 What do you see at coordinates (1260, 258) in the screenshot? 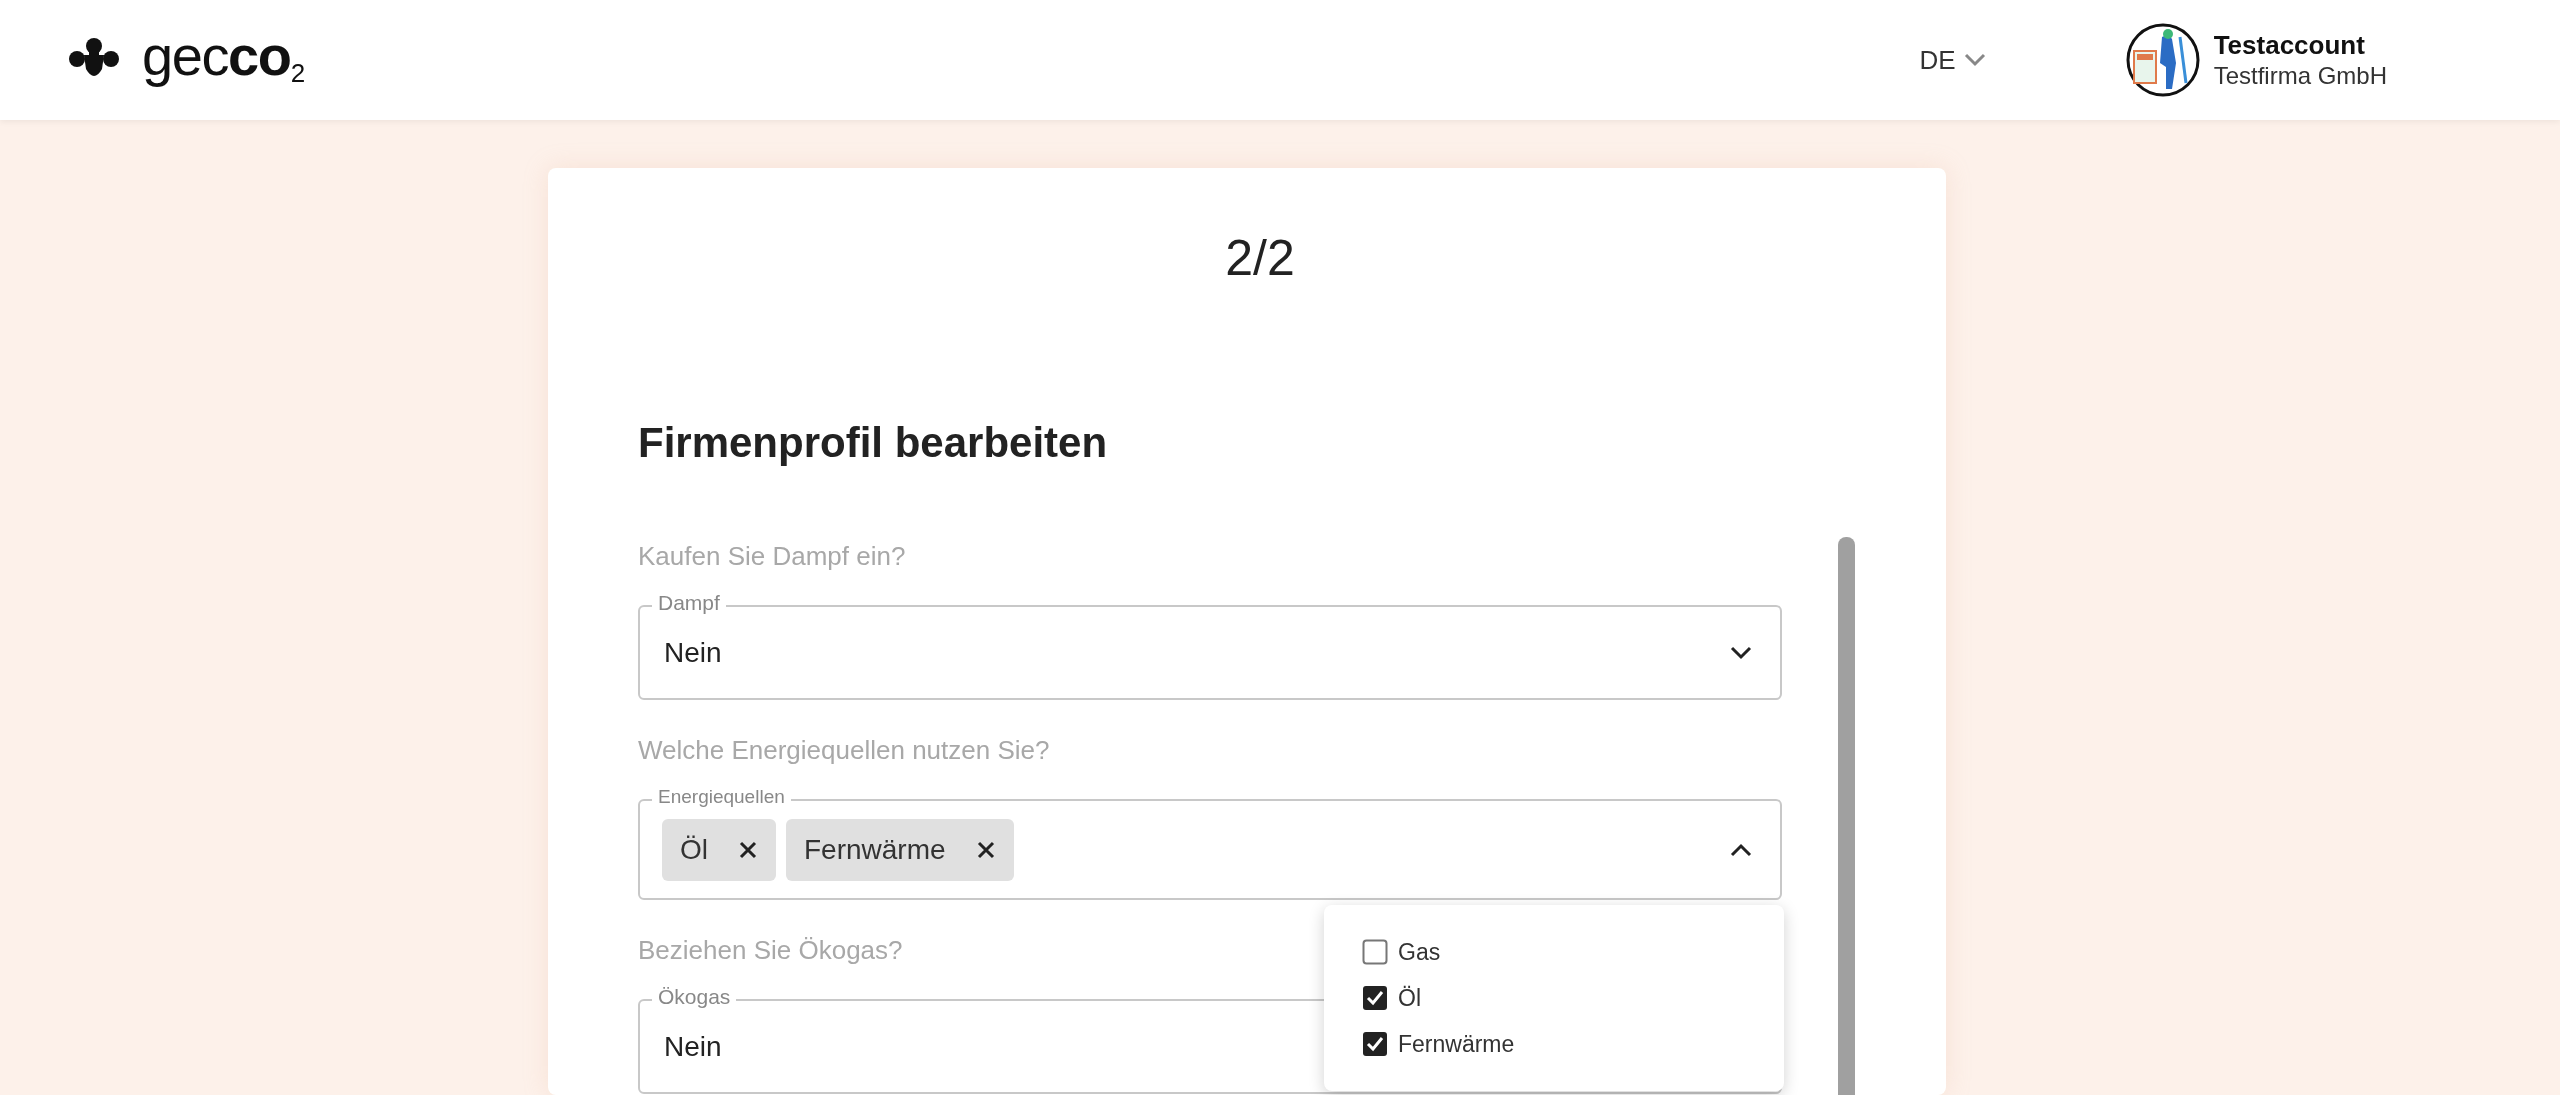
I see `step-counter: 2/2` at bounding box center [1260, 258].